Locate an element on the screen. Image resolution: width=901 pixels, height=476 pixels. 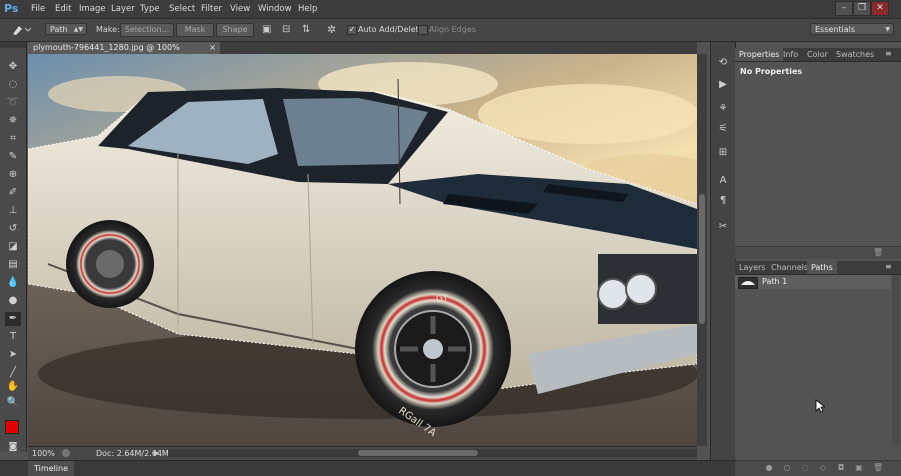
tool-preset-picker is located at coordinates (21, 29).